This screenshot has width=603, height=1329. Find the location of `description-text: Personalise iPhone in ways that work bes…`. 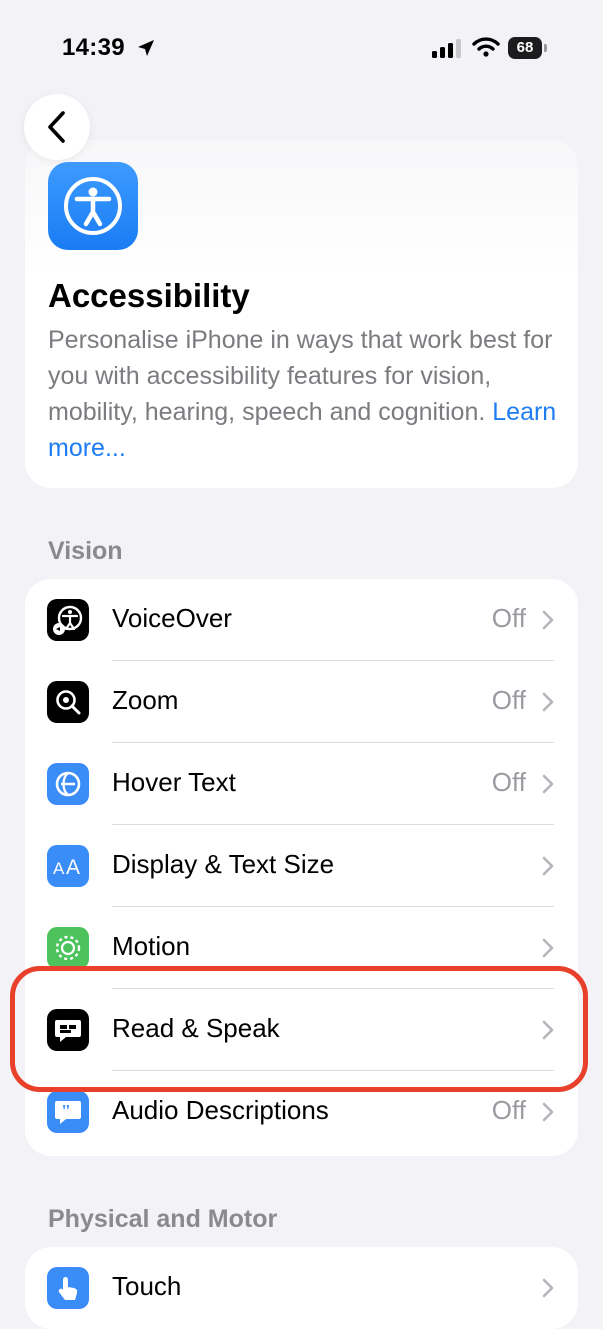

description-text: Personalise iPhone in ways that work bes… is located at coordinates (300, 376).